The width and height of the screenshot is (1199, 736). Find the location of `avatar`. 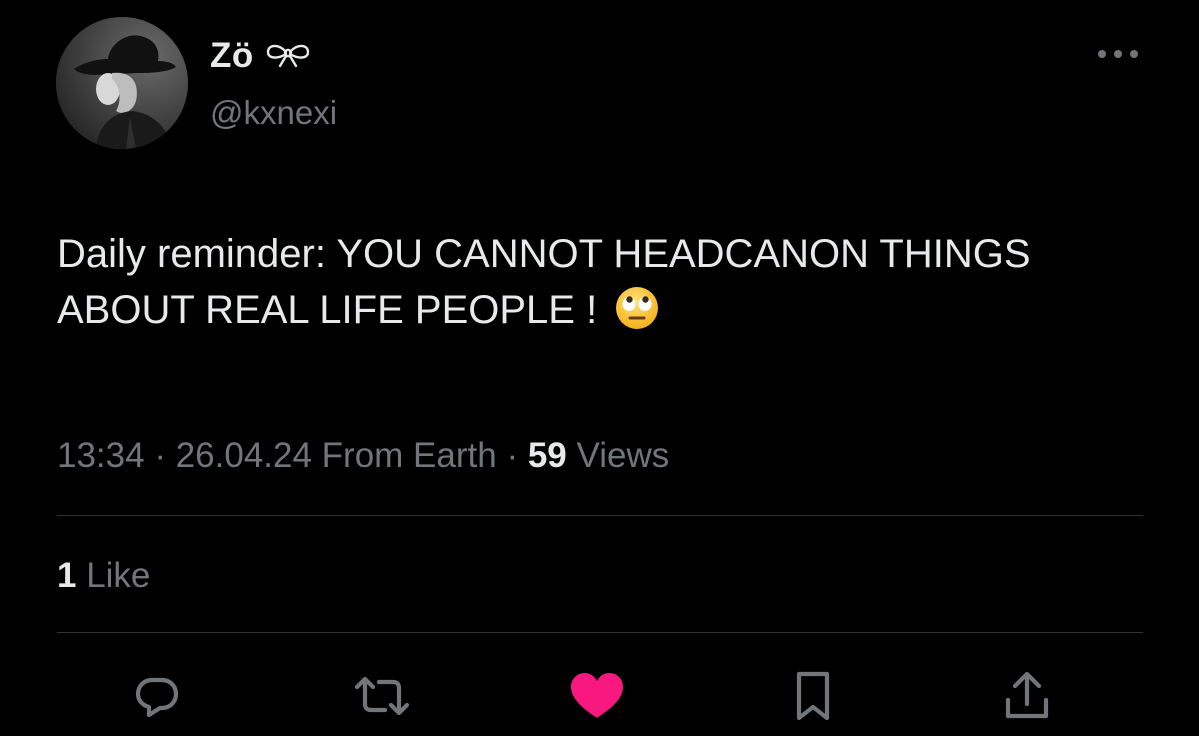

avatar is located at coordinates (122, 83).